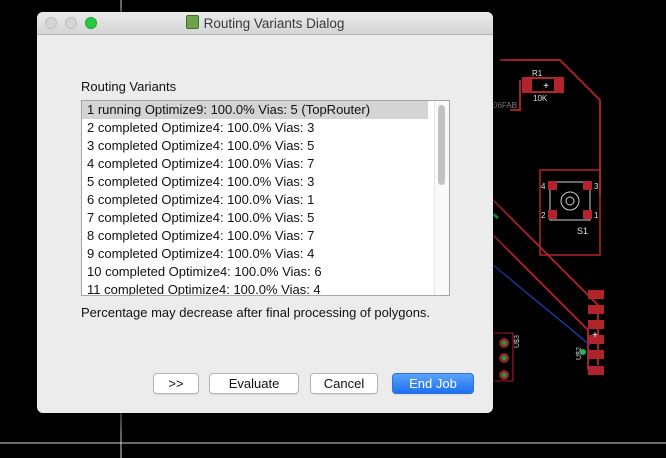 The height and width of the screenshot is (458, 666). What do you see at coordinates (255, 146) in the screenshot?
I see `variant-row: 3 completed Optimize4: 100.0% Vias: 5` at bounding box center [255, 146].